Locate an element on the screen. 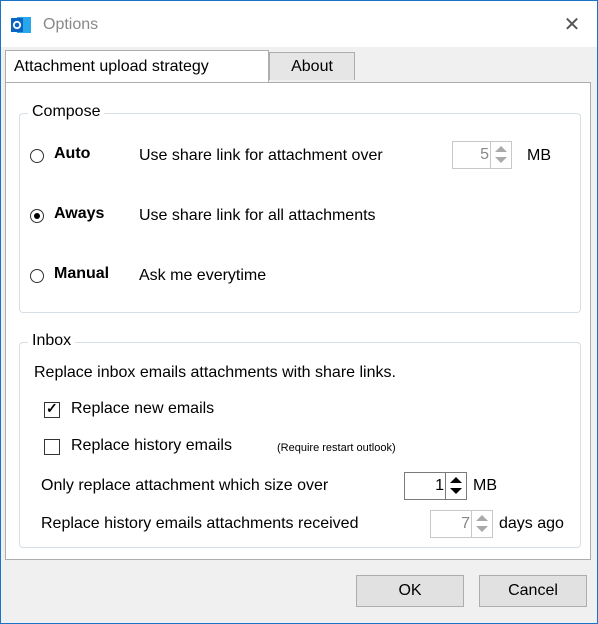  manual-radio is located at coordinates (37, 276).